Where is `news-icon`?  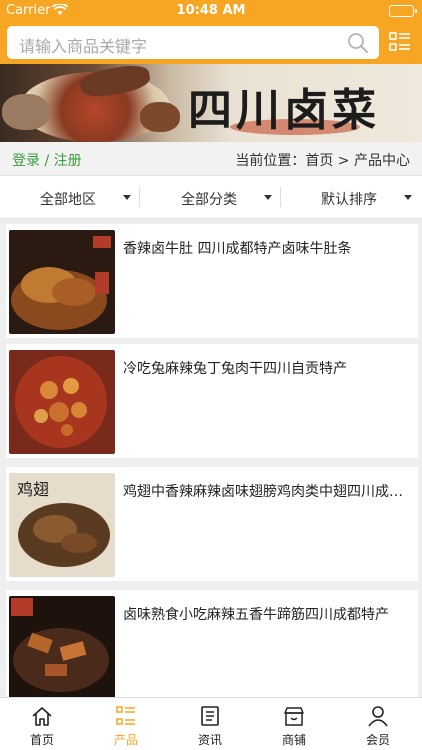 news-icon is located at coordinates (210, 717).